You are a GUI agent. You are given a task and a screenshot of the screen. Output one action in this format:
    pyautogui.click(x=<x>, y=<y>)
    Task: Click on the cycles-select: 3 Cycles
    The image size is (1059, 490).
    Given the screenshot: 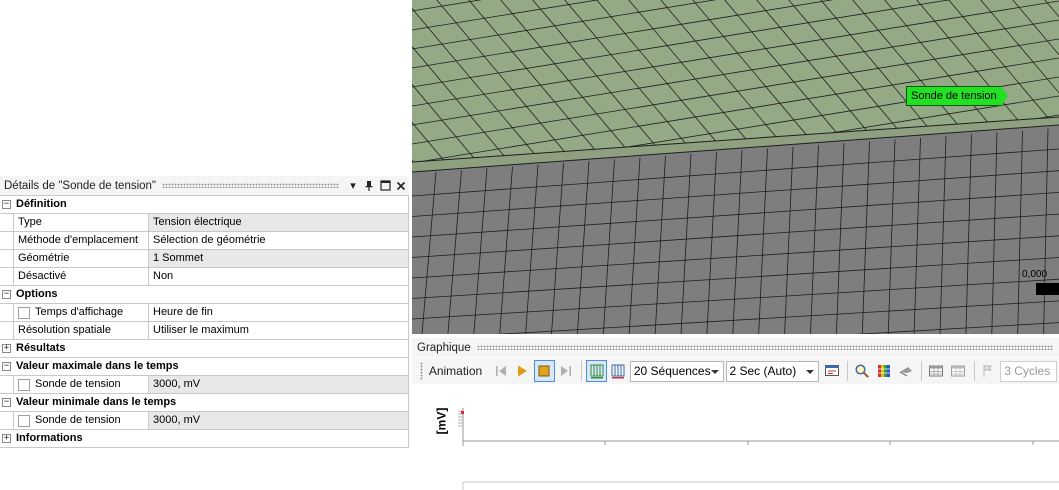 What is the action you would take?
    pyautogui.click(x=1029, y=371)
    